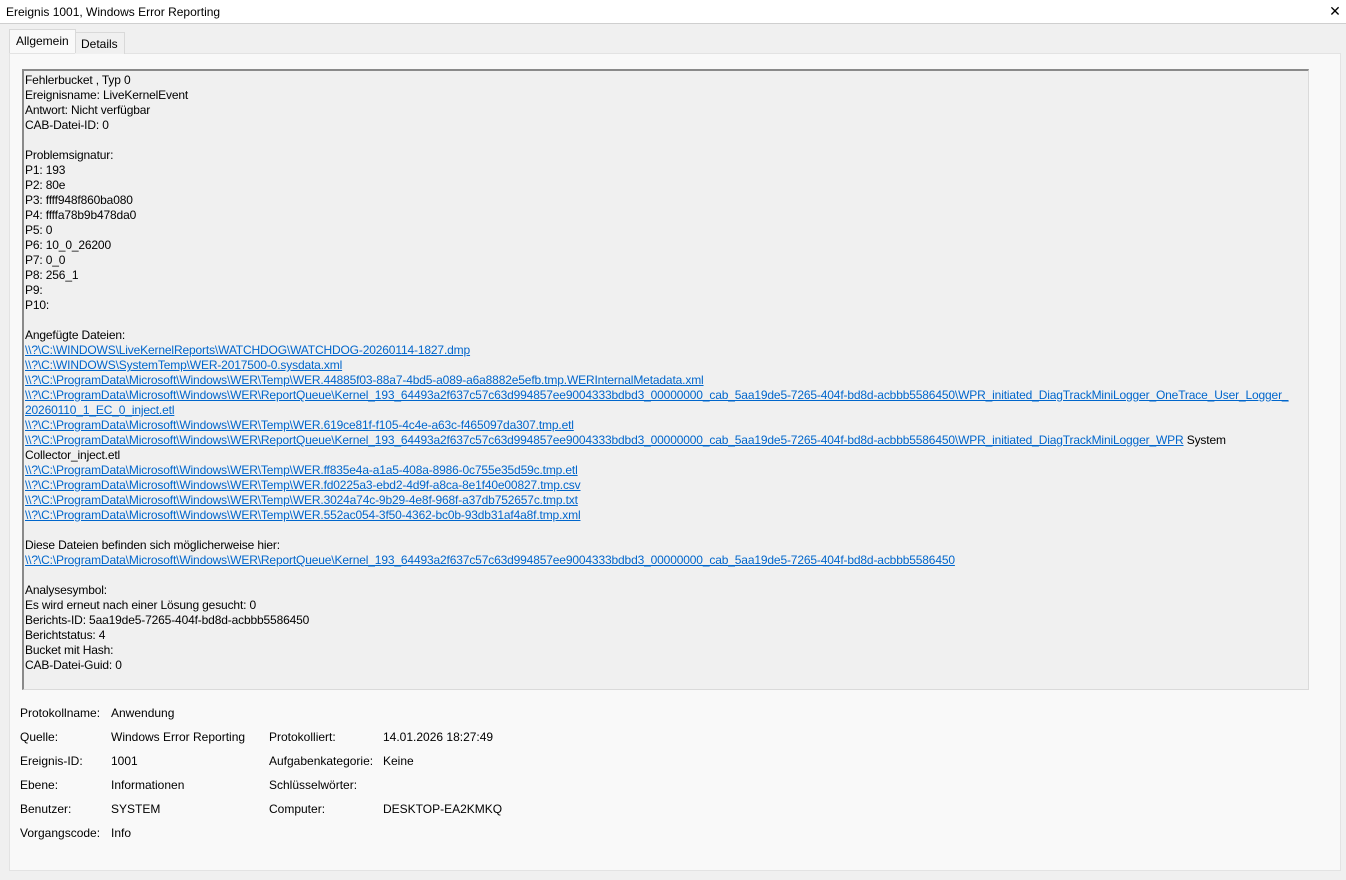 This screenshot has height=880, width=1346. I want to click on text-line: CAB-Datei-Guid: 0, so click(73, 665).